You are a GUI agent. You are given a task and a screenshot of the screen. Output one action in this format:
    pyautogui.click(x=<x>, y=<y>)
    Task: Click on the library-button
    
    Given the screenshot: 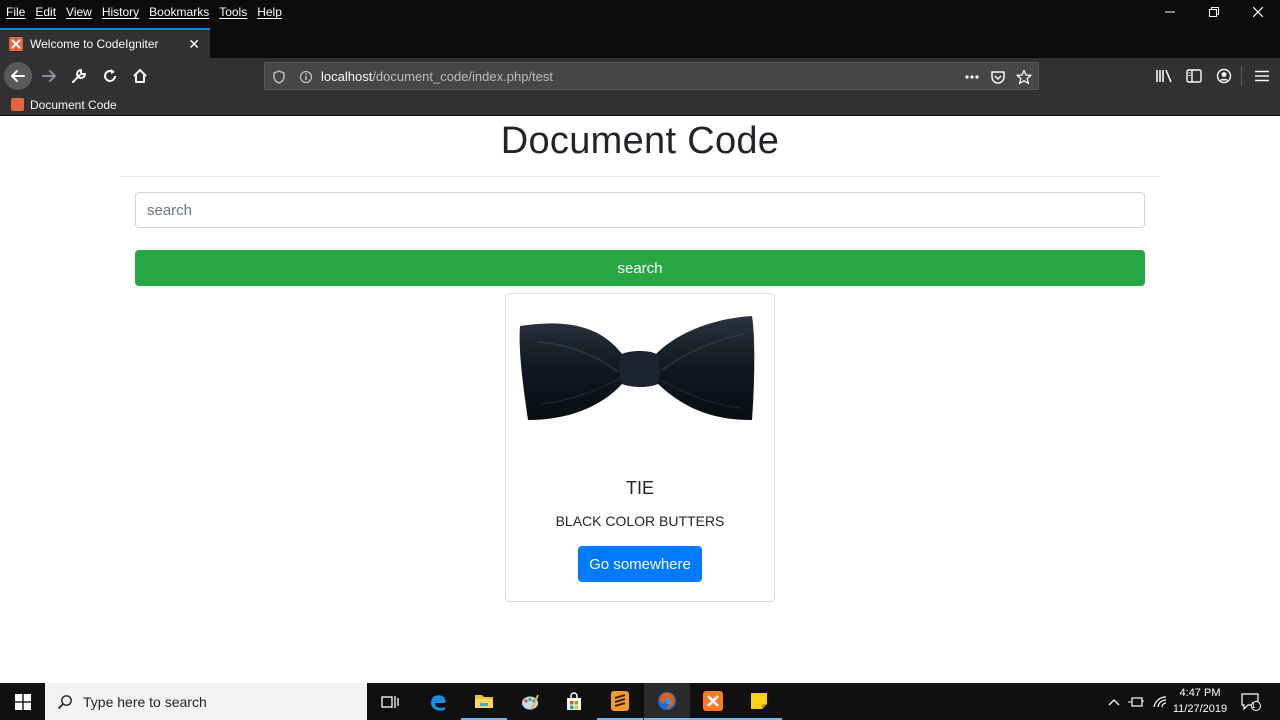 What is the action you would take?
    pyautogui.click(x=1164, y=76)
    